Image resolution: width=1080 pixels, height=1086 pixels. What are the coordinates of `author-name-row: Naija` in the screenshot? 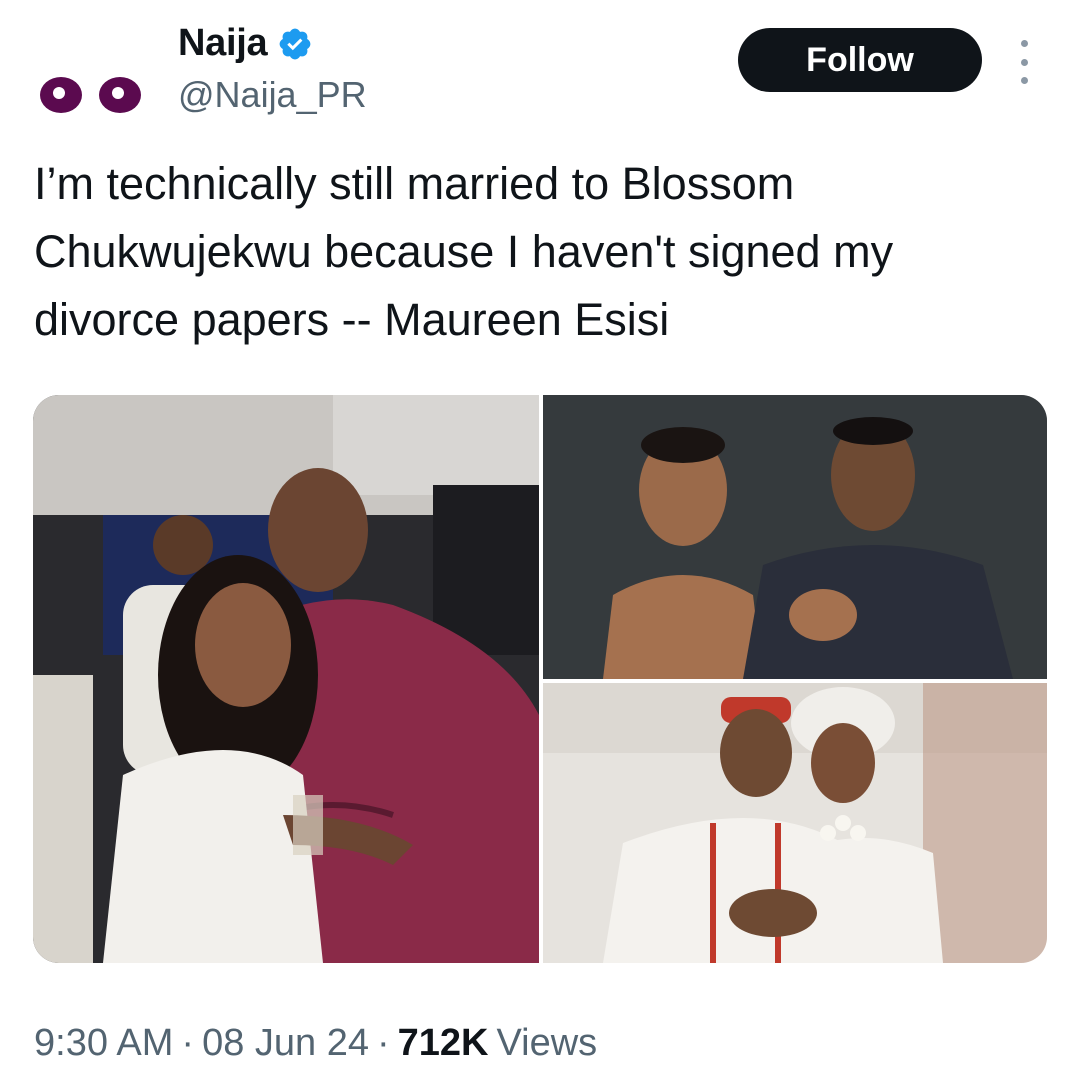 It's located at (245, 43).